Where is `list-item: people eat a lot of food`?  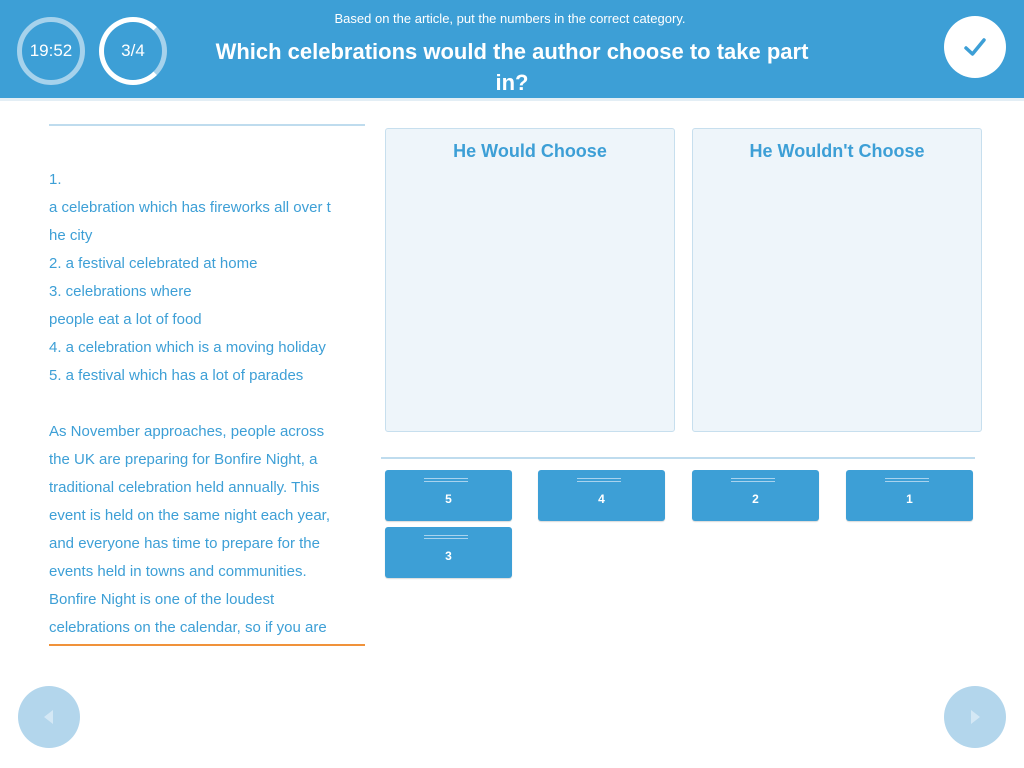 list-item: people eat a lot of food is located at coordinates (125, 319).